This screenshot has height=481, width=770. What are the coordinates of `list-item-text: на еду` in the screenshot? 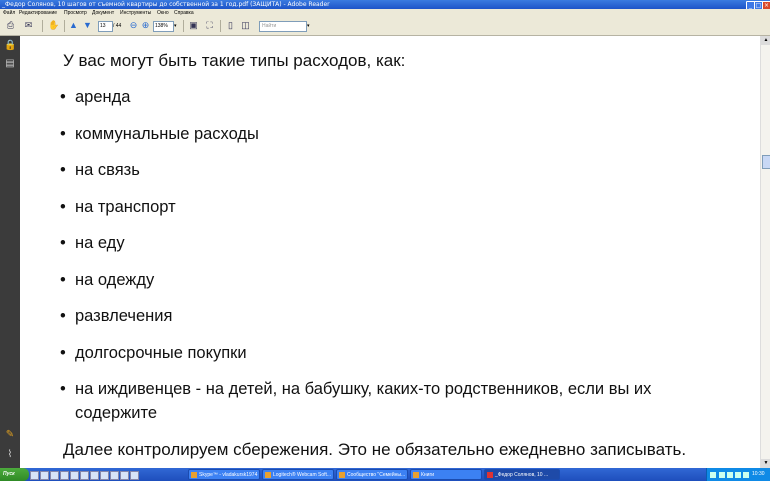 It's located at (100, 243).